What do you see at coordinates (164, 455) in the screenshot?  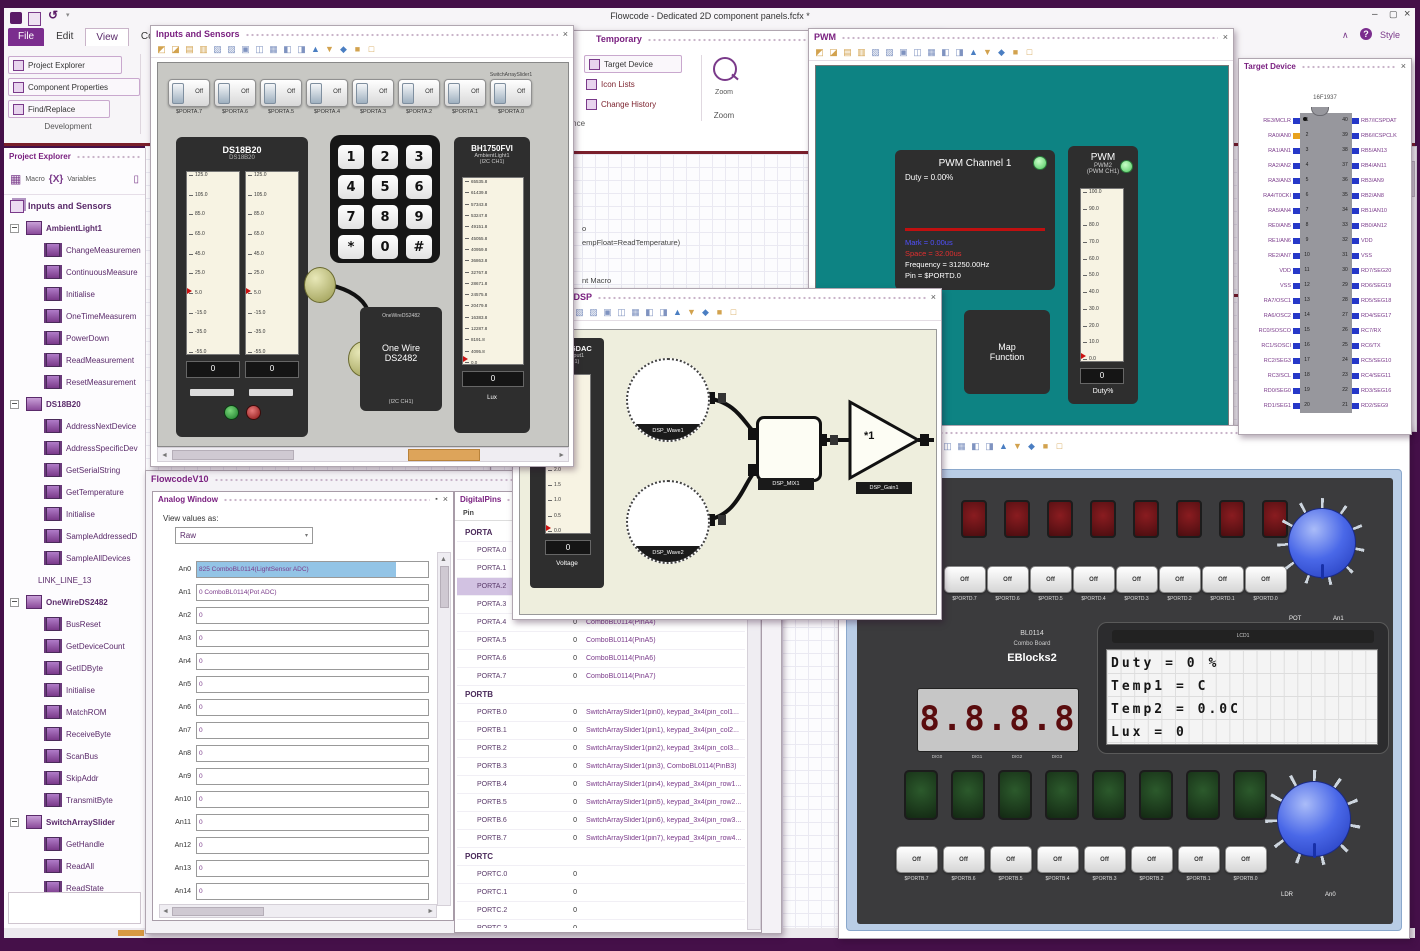 I see `scroll-left-icon: ◄` at bounding box center [164, 455].